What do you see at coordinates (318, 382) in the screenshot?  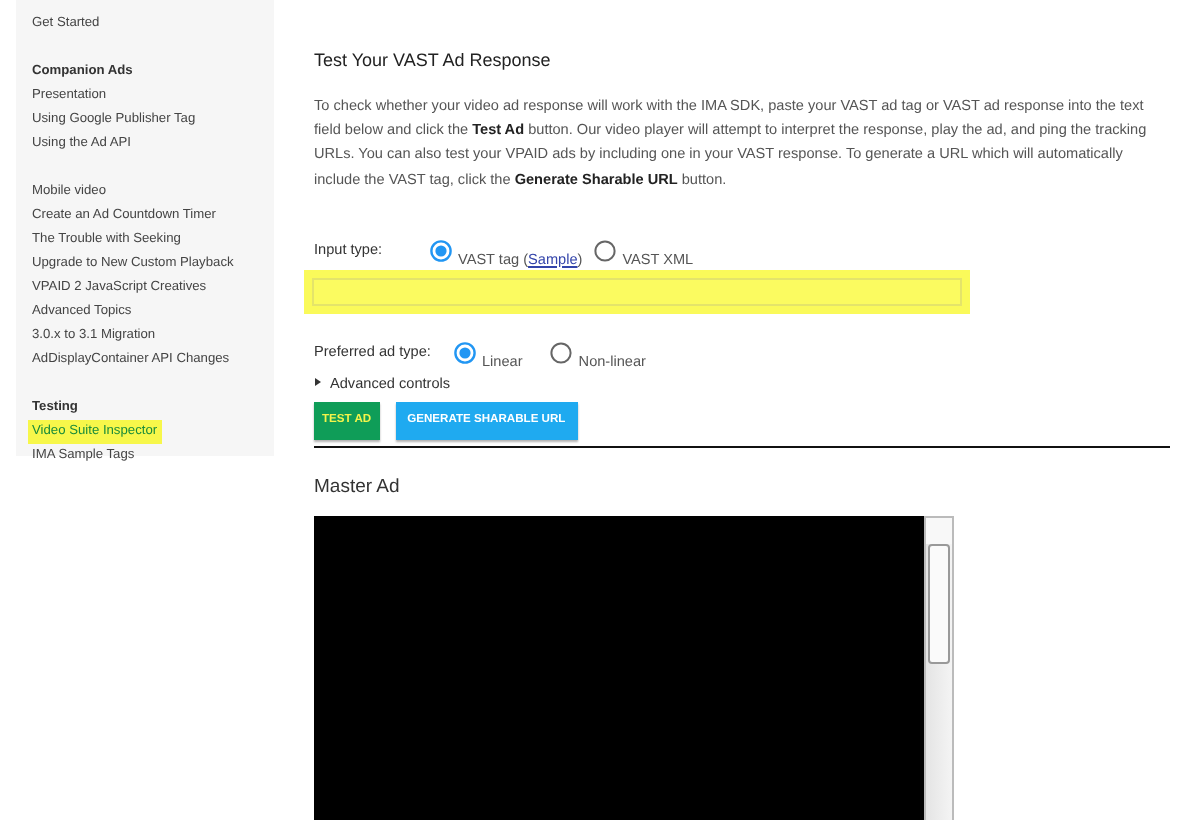 I see `triangle-icon` at bounding box center [318, 382].